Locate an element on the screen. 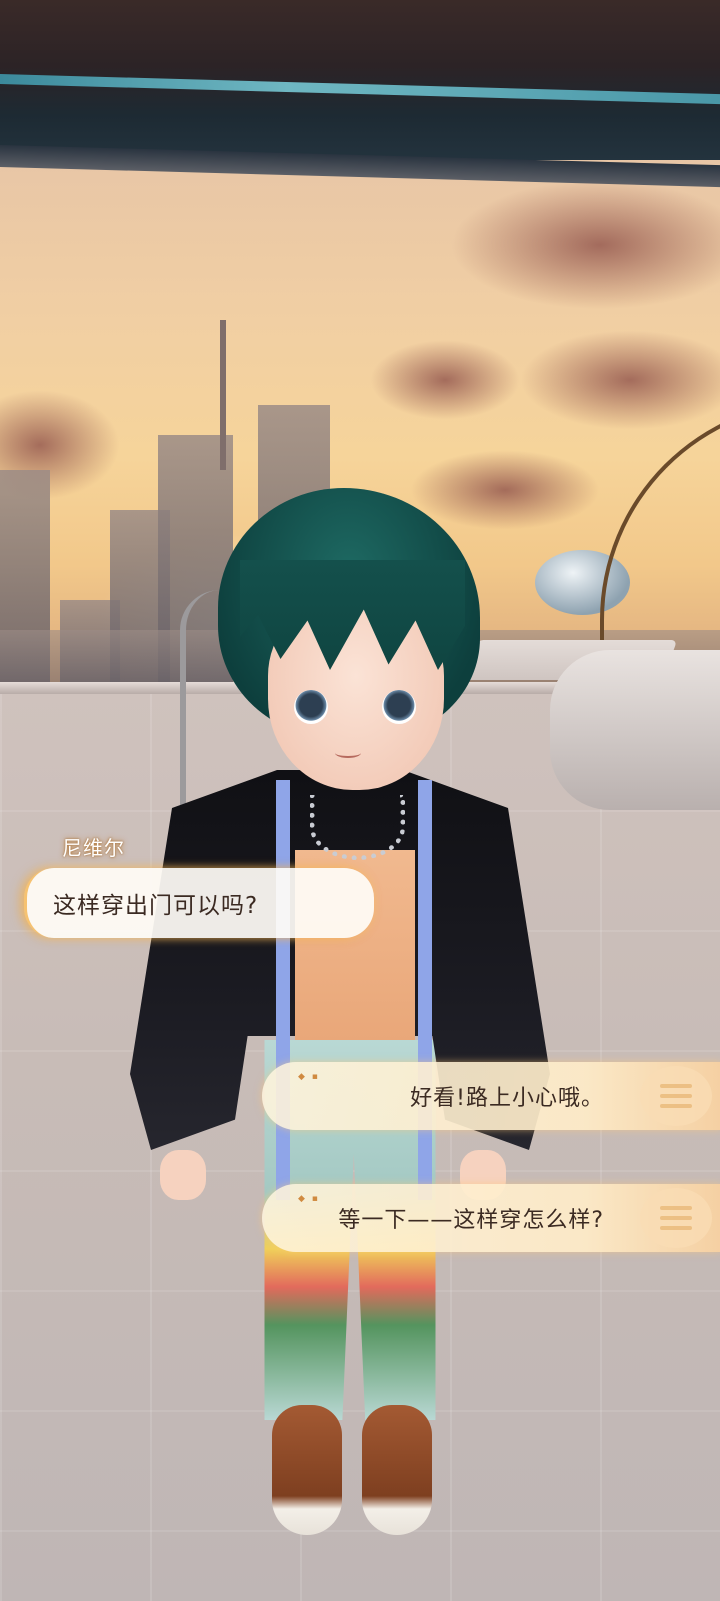  speech-bubble: 这样穿出门可以吗? is located at coordinates (199, 903).